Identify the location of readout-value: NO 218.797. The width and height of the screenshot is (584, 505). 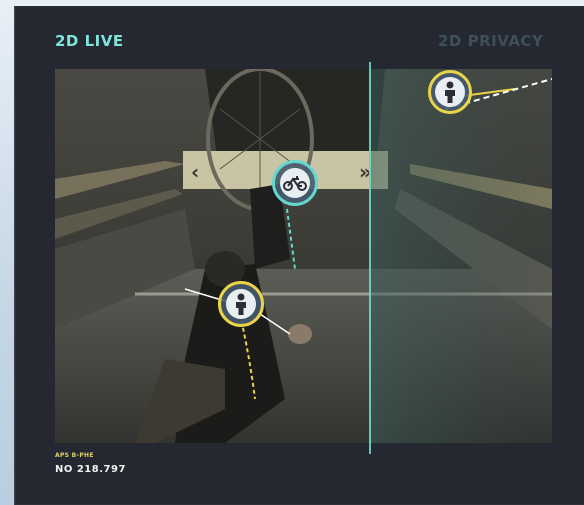
(90, 469).